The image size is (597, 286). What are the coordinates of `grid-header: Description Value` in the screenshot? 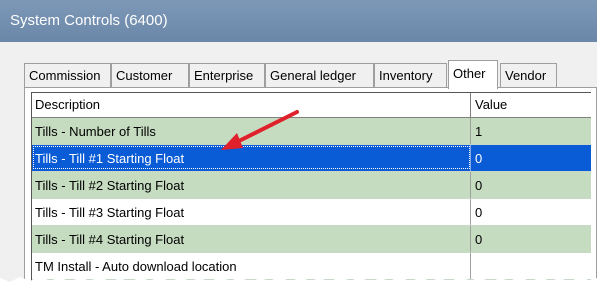 It's located at (311, 105).